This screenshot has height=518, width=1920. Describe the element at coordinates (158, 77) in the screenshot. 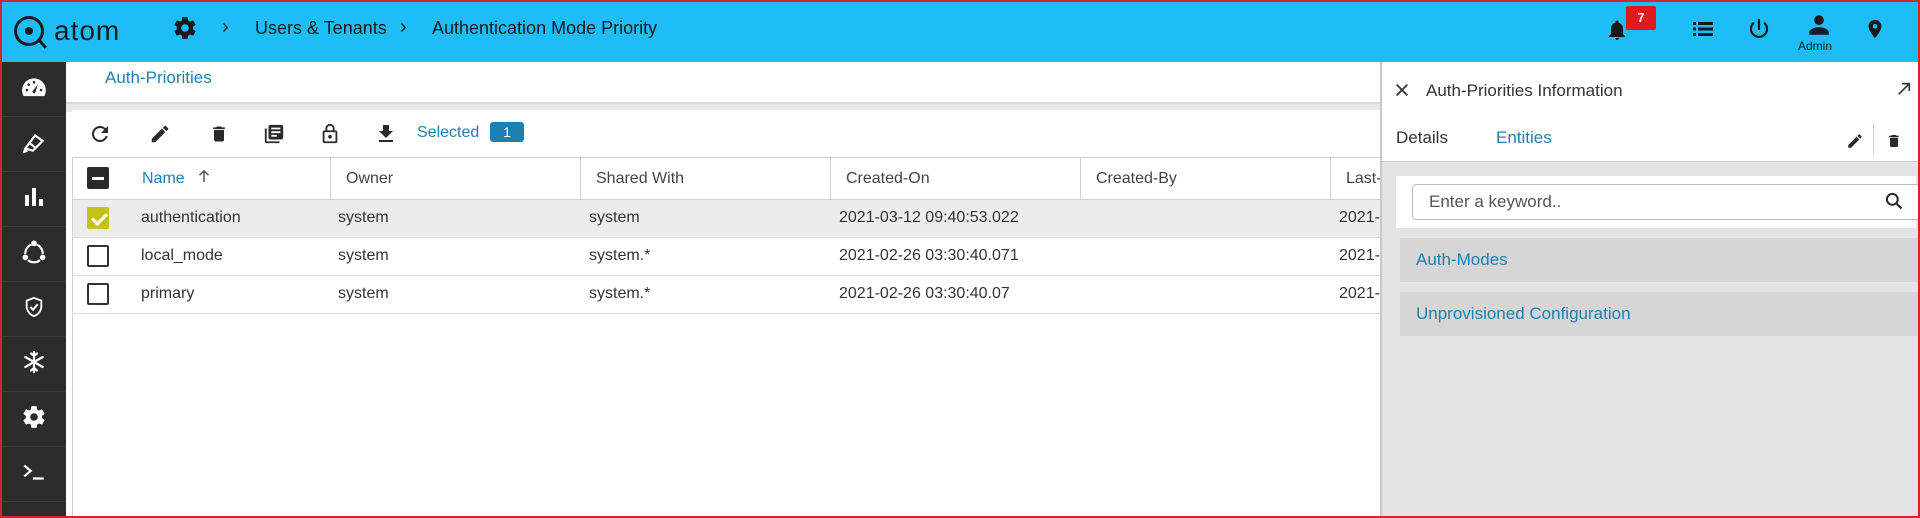

I see `page-title: Auth-Priorities` at that location.